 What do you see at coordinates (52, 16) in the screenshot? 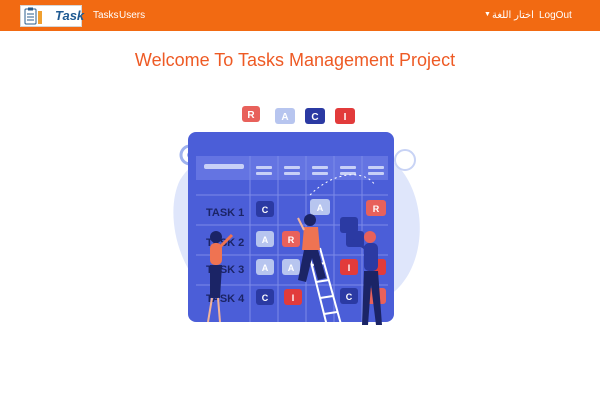
I see `brand-logo: Task` at bounding box center [52, 16].